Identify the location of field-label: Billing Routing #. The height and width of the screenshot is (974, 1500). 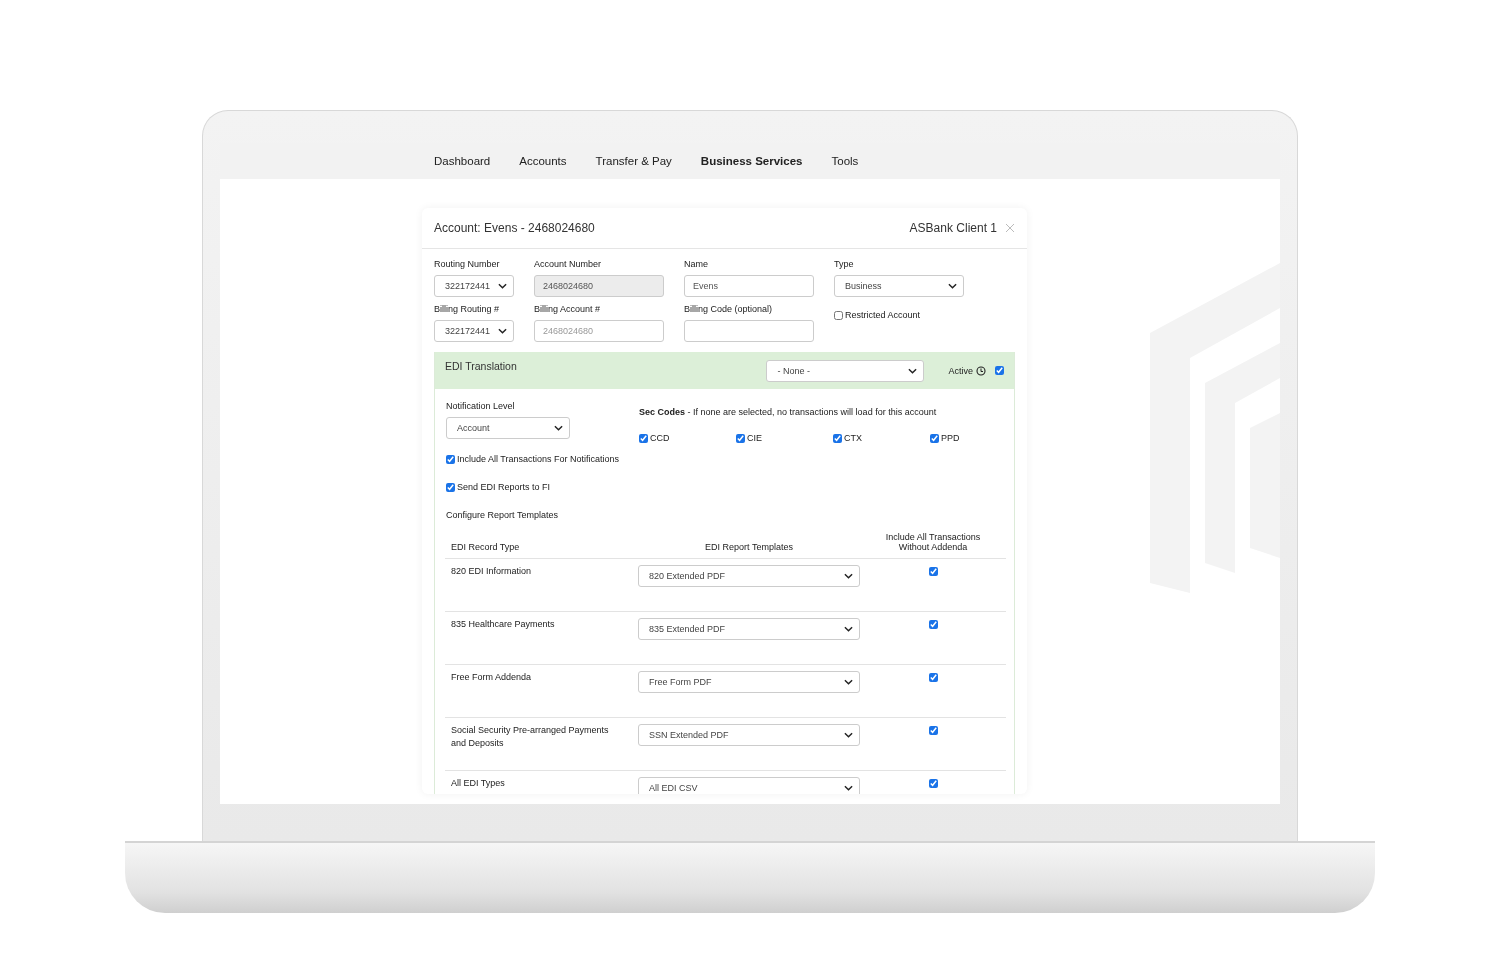
(467, 310).